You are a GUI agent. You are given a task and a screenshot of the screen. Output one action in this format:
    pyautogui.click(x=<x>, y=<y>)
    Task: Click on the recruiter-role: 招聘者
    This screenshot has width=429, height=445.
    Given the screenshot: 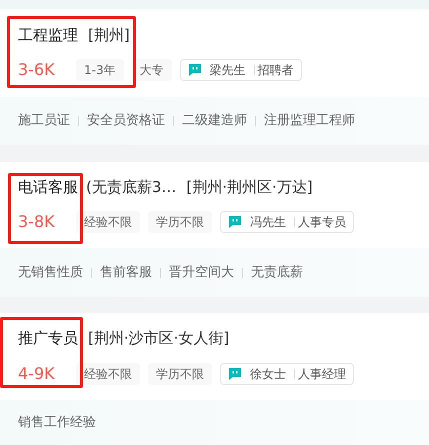 What is the action you would take?
    pyautogui.click(x=276, y=71)
    